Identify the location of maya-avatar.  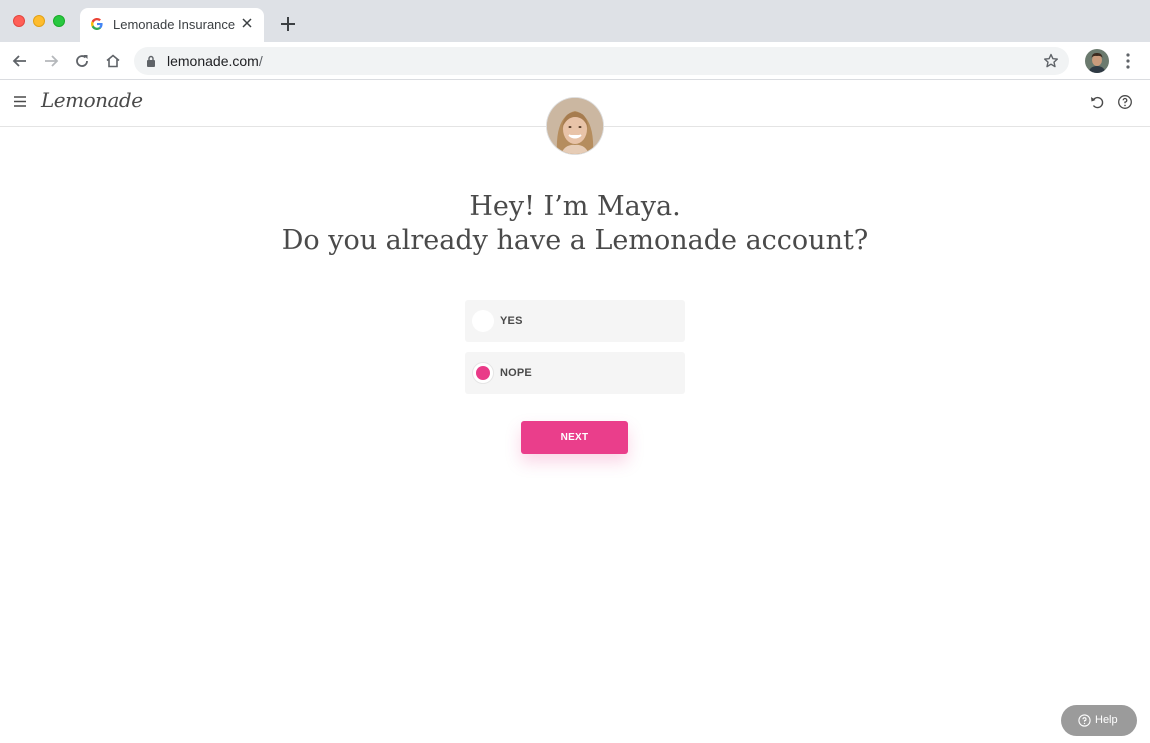
(575, 126).